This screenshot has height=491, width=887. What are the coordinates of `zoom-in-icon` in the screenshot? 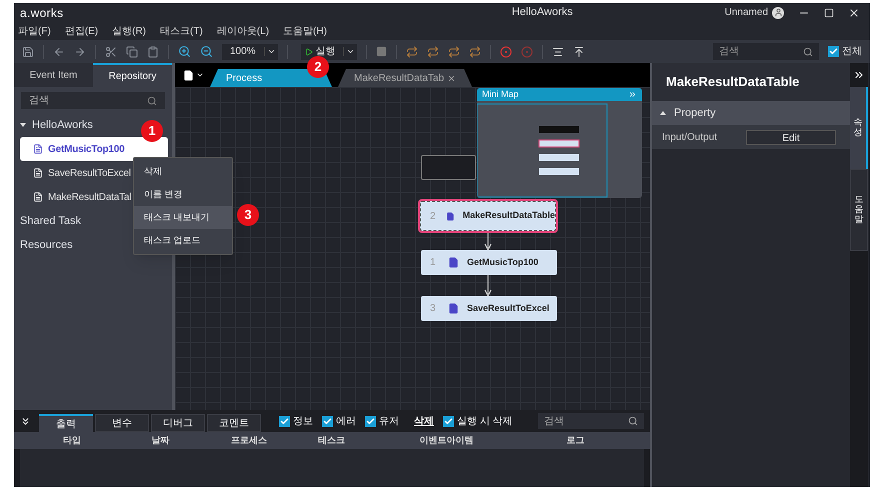 It's located at (184, 51).